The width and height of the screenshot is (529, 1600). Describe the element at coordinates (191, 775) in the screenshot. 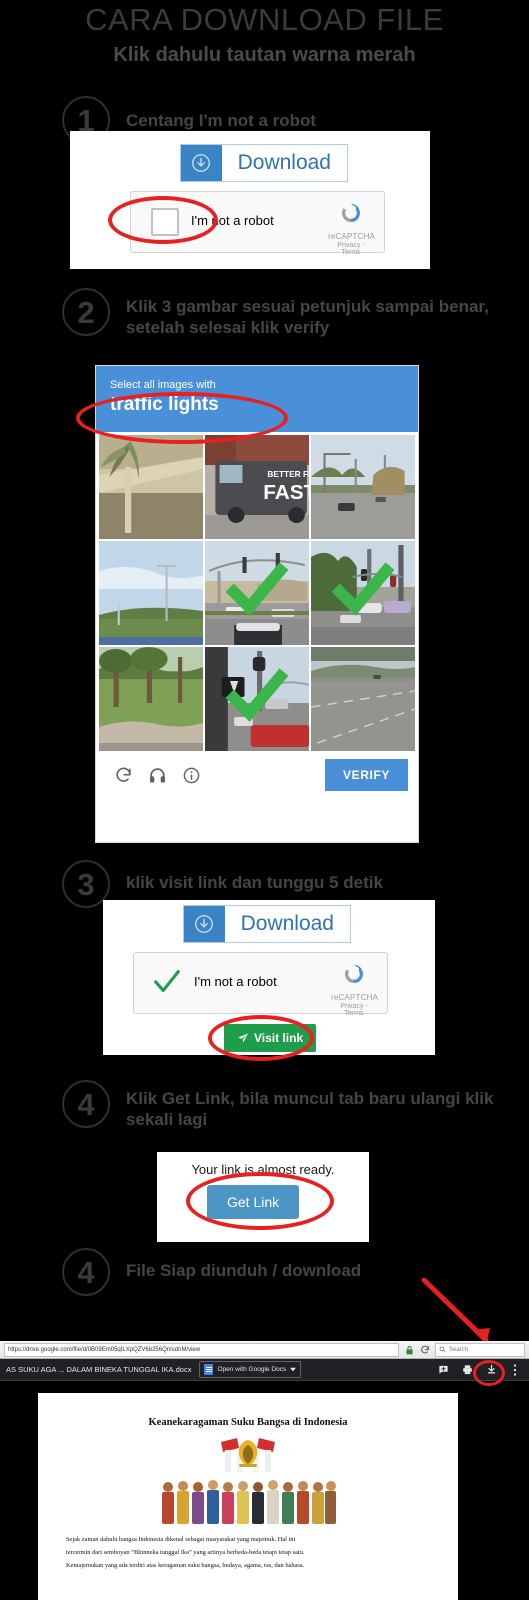

I see `info-icon` at that location.